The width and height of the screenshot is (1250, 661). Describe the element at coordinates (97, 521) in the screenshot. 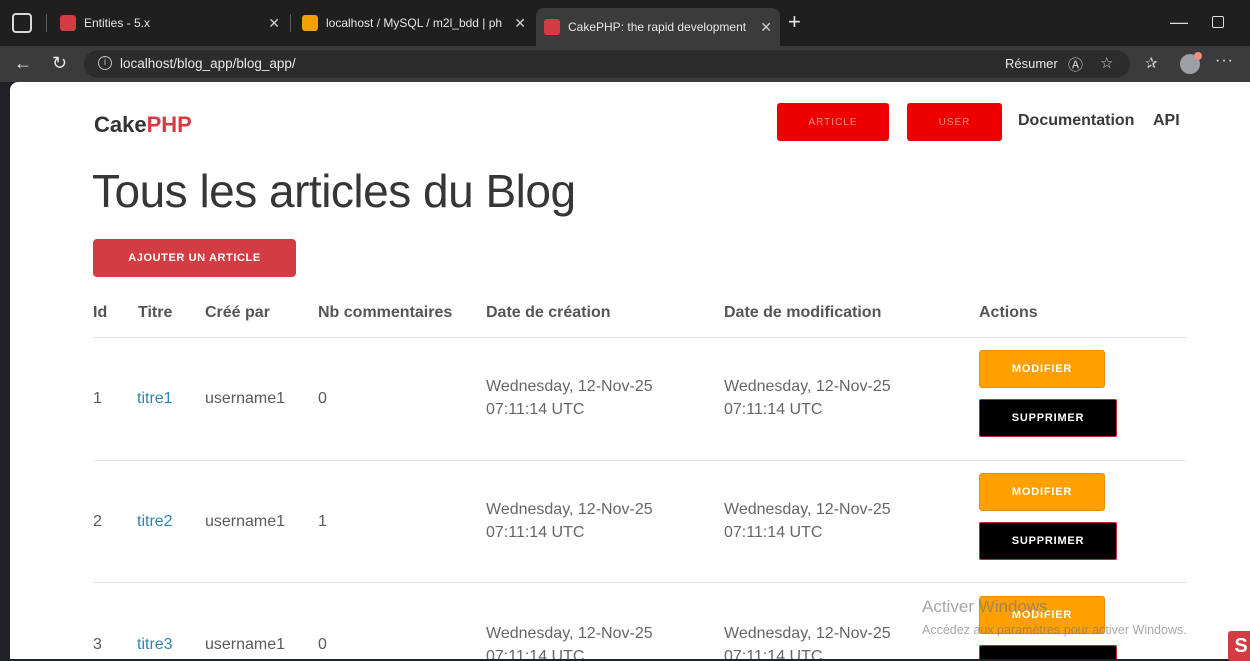

I see `cell-id: 2` at that location.